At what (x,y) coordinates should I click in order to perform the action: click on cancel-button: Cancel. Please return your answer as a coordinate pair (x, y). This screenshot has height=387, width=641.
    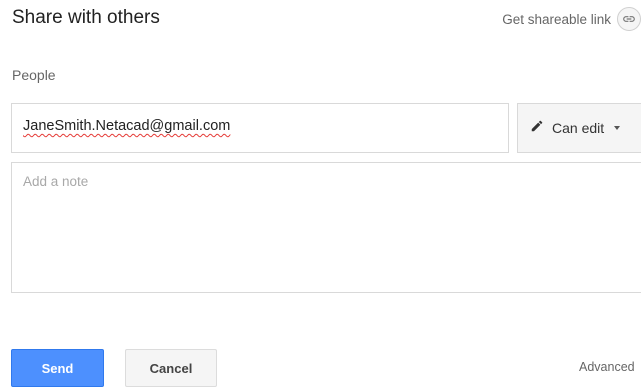
    Looking at the image, I should click on (171, 368).